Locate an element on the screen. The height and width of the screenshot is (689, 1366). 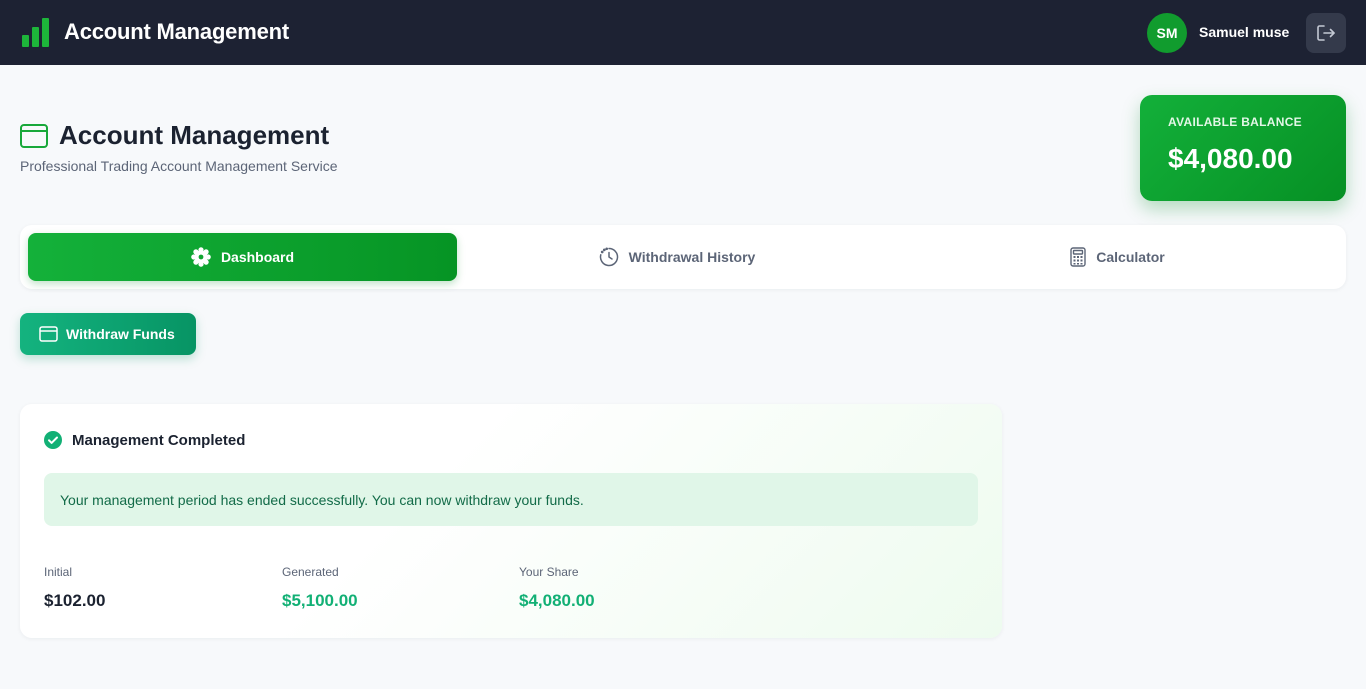
tab-calculator: Calculator is located at coordinates (1117, 257).